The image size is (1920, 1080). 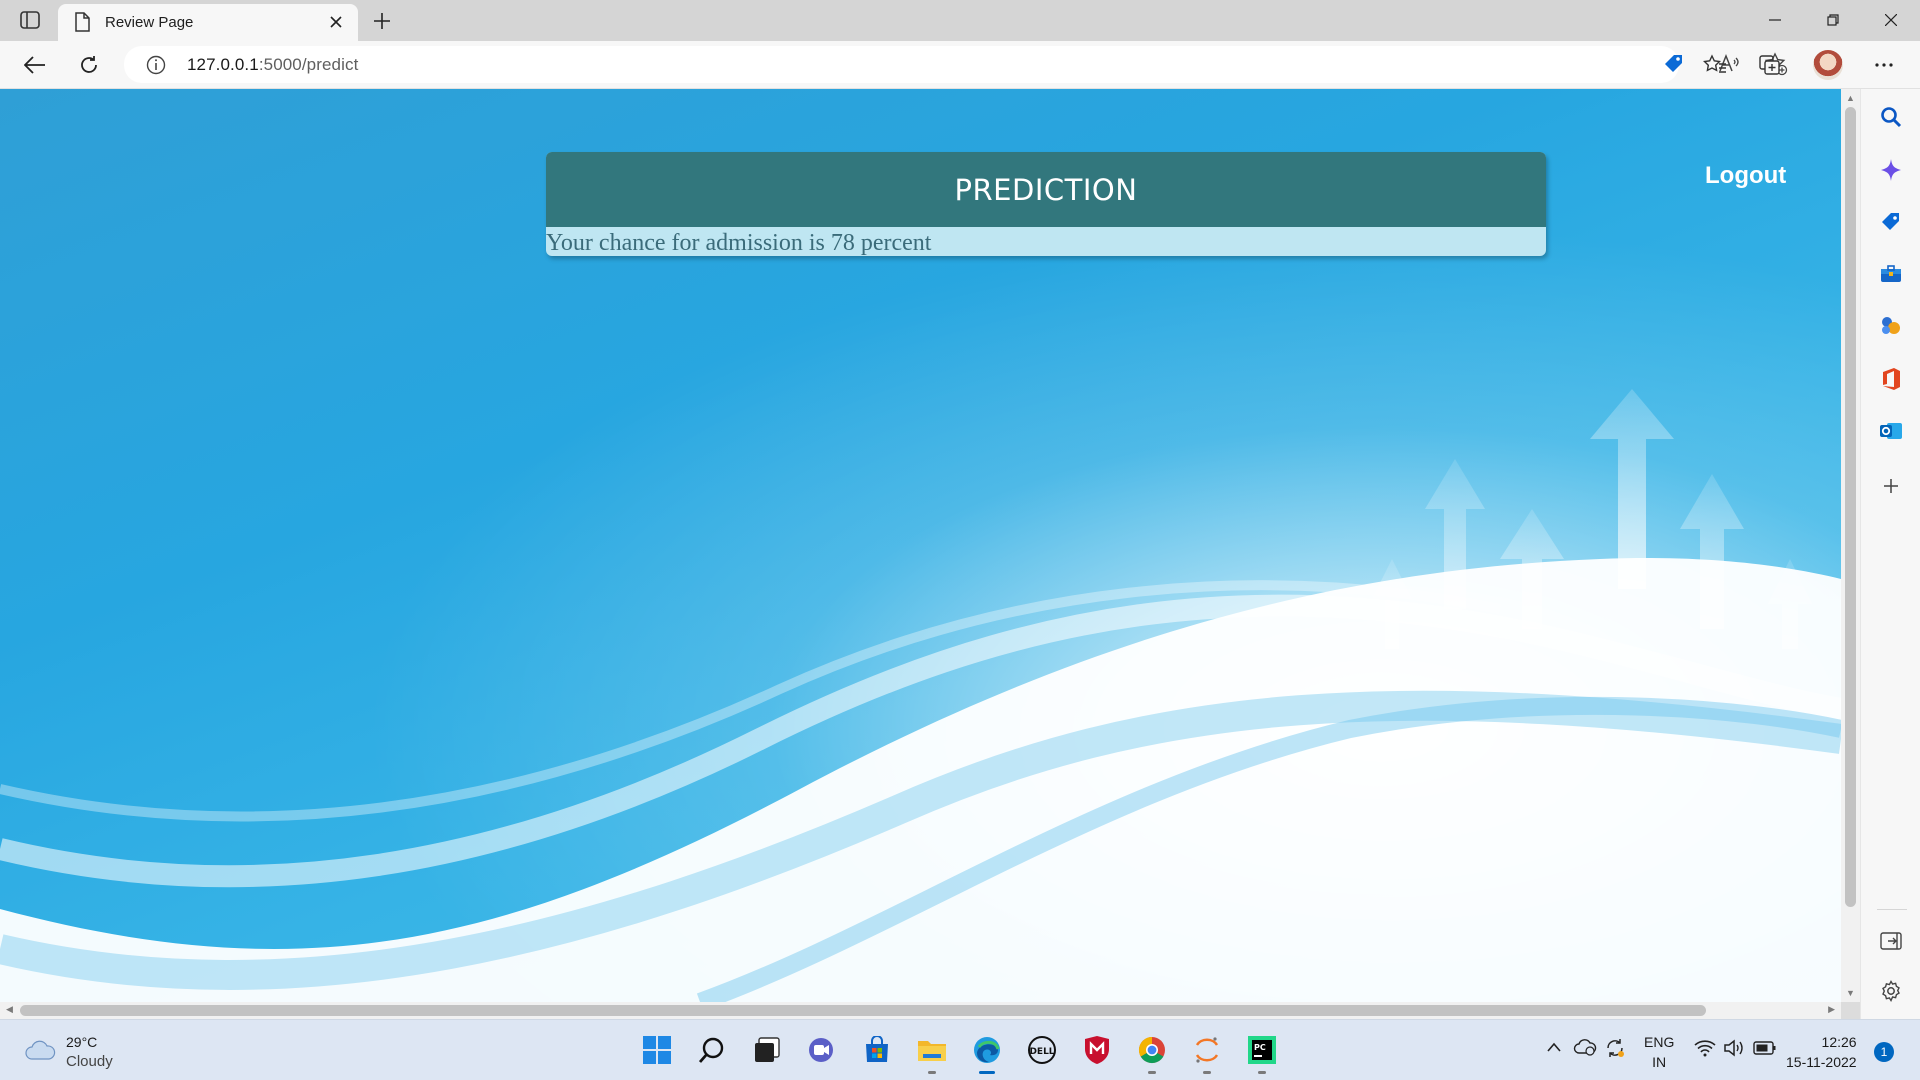 What do you see at coordinates (1734, 1050) in the screenshot?
I see `volume-icon` at bounding box center [1734, 1050].